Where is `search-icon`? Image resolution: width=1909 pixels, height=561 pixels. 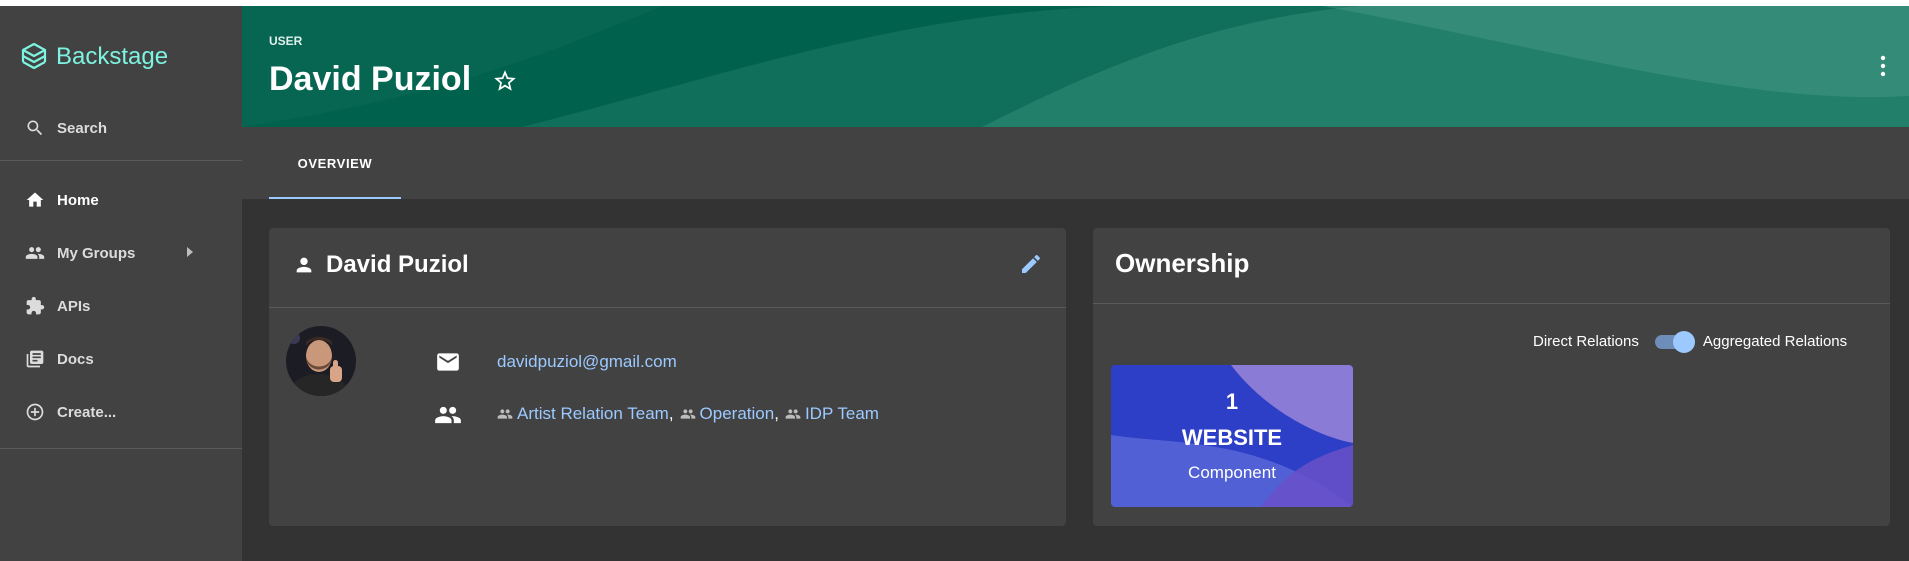 search-icon is located at coordinates (35, 128).